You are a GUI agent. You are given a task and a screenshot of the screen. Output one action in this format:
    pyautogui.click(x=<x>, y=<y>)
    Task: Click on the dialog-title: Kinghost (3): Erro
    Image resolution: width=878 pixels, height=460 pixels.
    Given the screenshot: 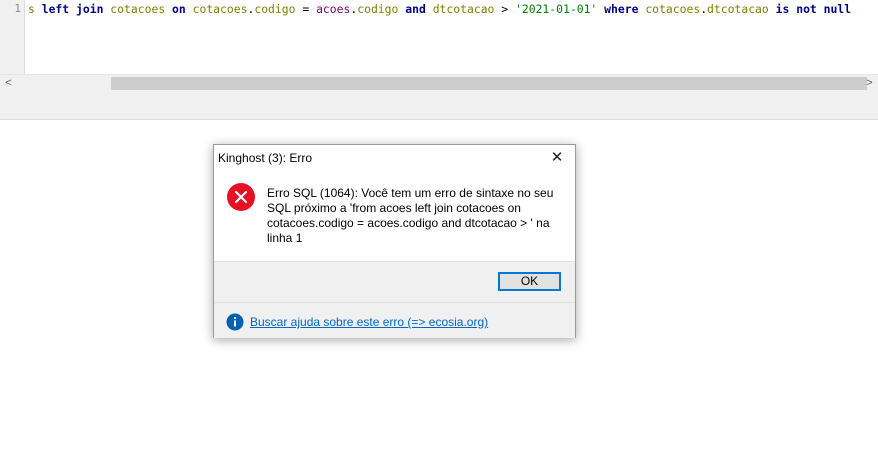 What is the action you would take?
    pyautogui.click(x=265, y=158)
    